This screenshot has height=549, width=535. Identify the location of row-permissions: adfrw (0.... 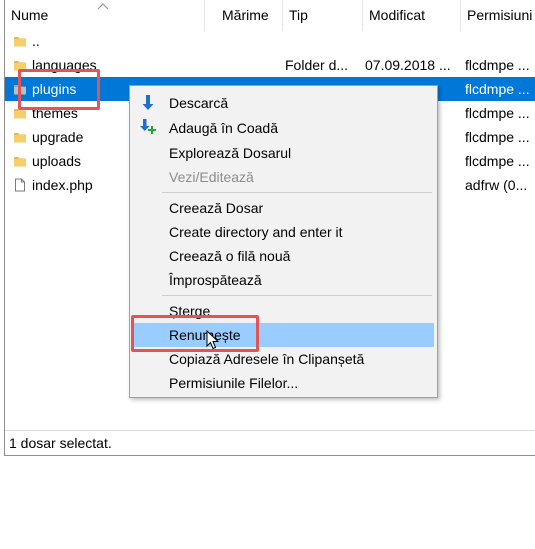
(496, 185).